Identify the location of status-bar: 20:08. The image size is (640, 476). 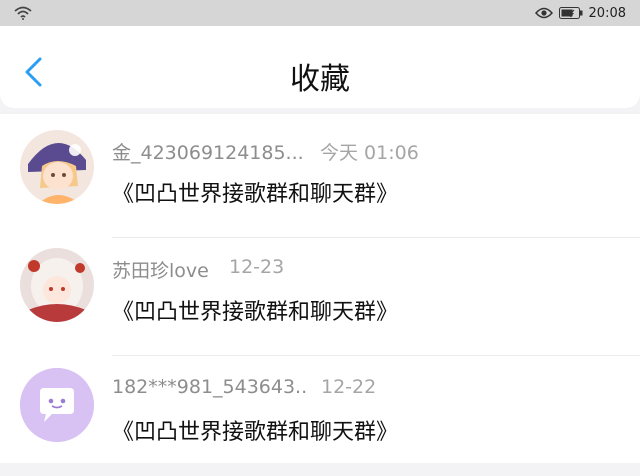
(320, 13).